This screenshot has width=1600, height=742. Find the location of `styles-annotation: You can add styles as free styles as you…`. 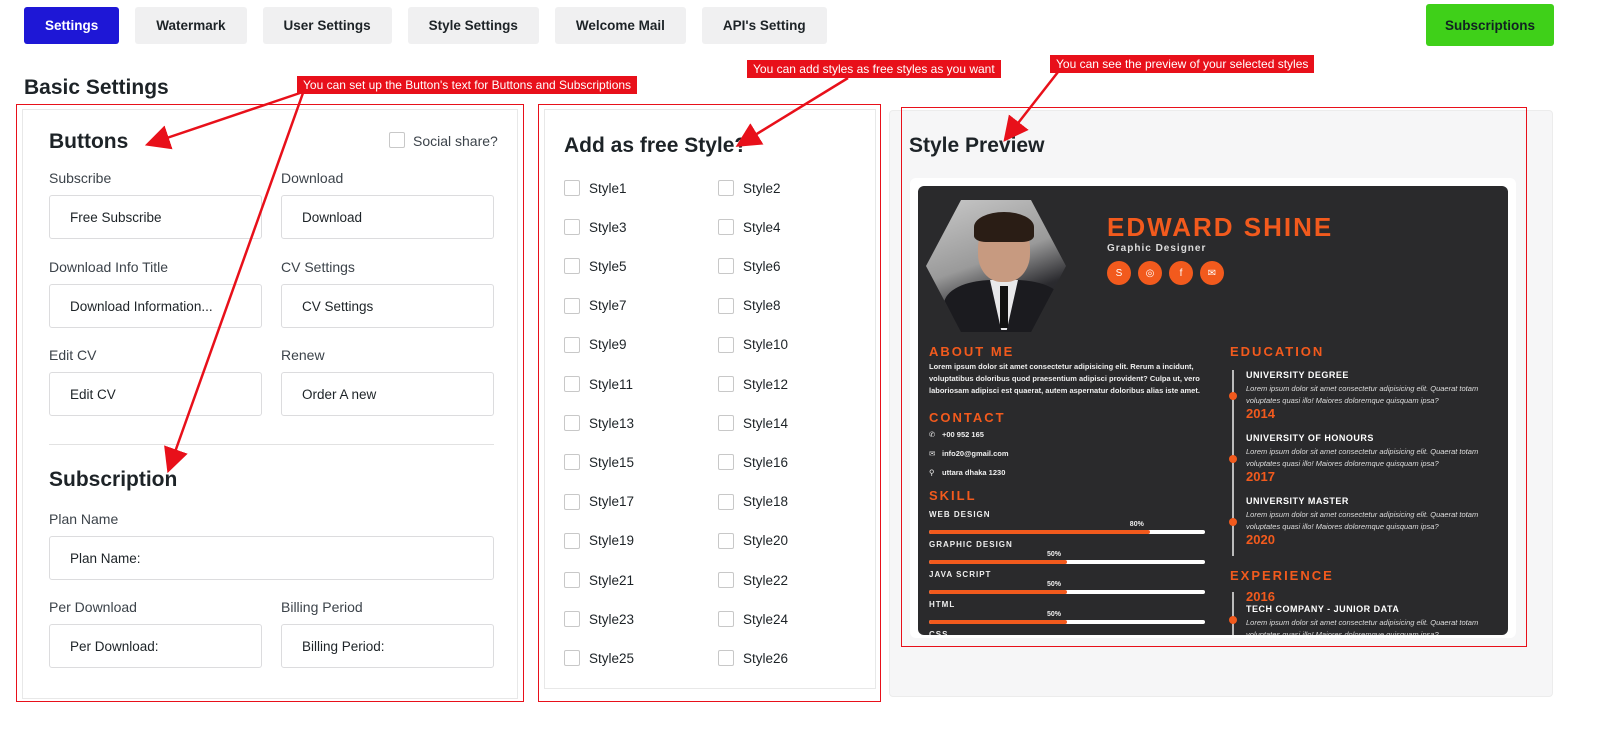

styles-annotation: You can add styles as free styles as you… is located at coordinates (874, 69).